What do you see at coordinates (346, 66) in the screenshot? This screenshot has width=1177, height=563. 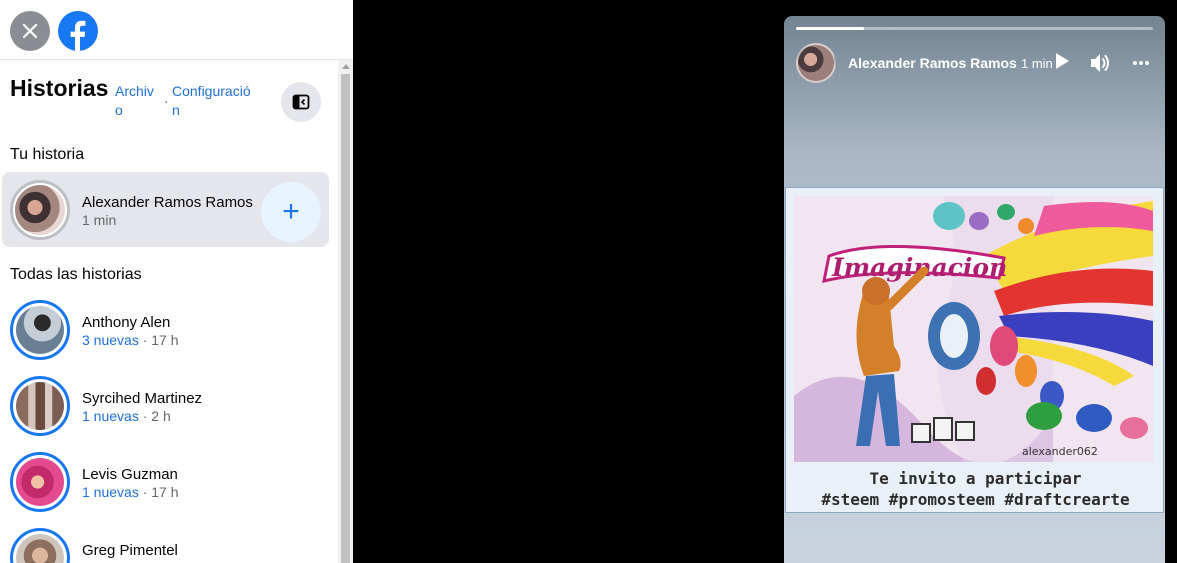 I see `scroll-up-arrow` at bounding box center [346, 66].